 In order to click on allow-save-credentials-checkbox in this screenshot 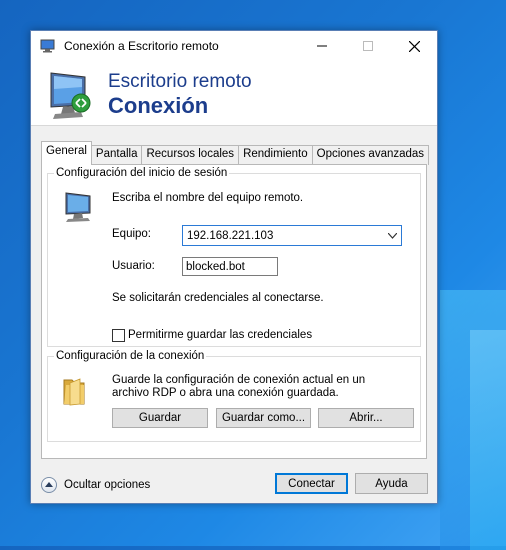, I will do `click(118, 335)`.